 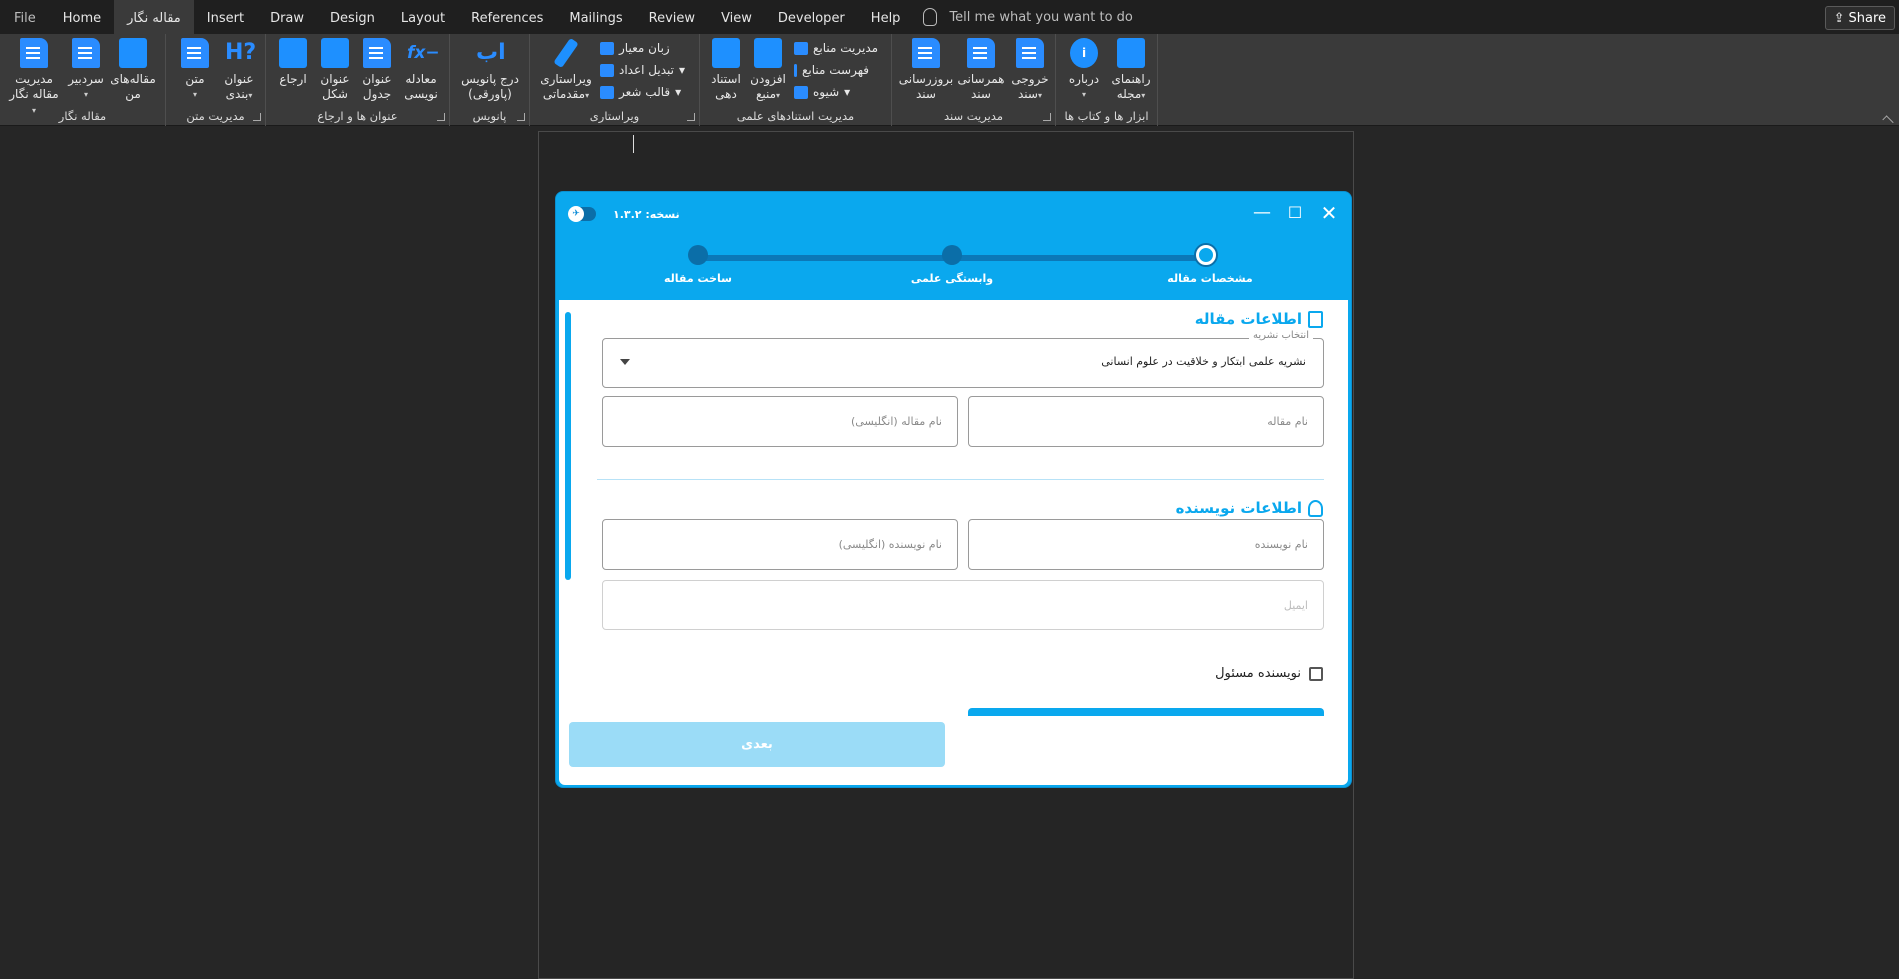 I want to click on corresponding-author-checkbox: نویسنده مسئول, so click(x=1269, y=673).